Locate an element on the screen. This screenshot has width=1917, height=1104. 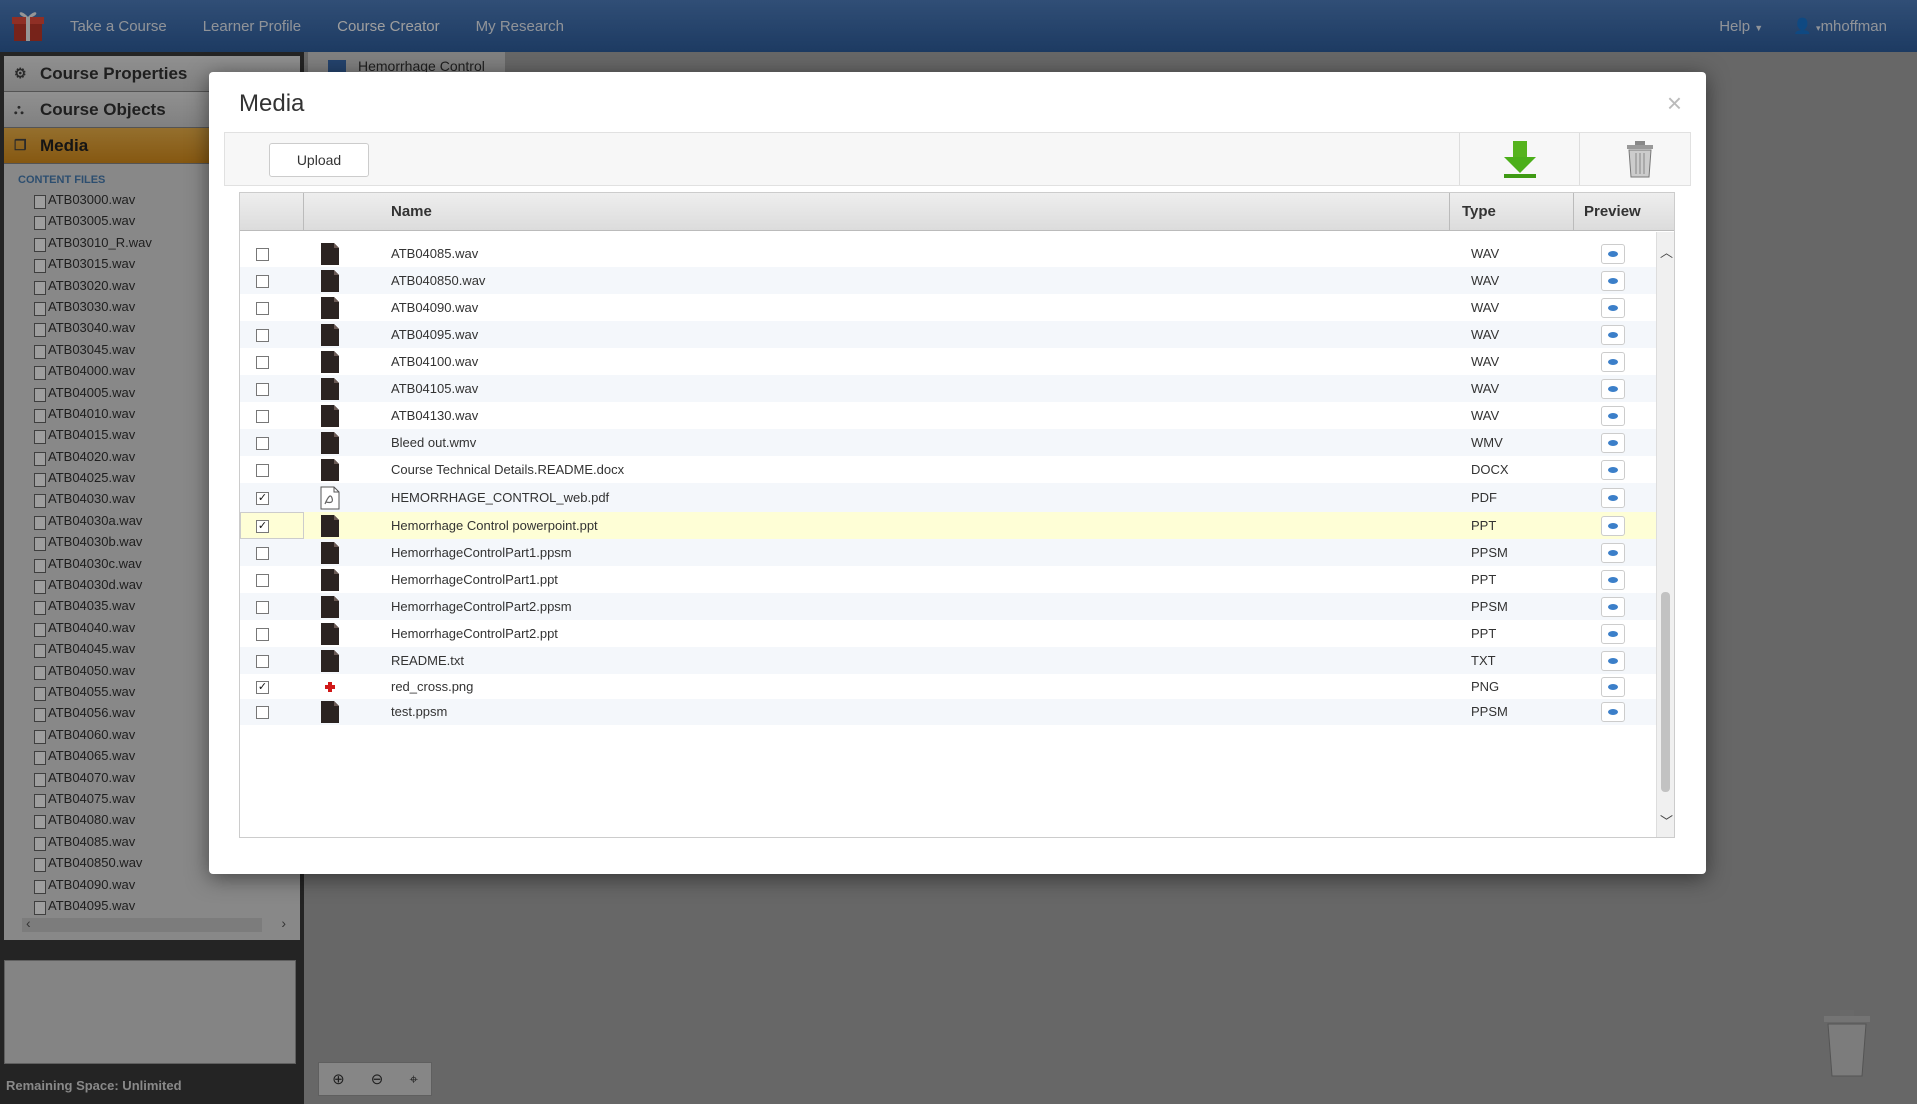
row-select-focus is located at coordinates (272, 525).